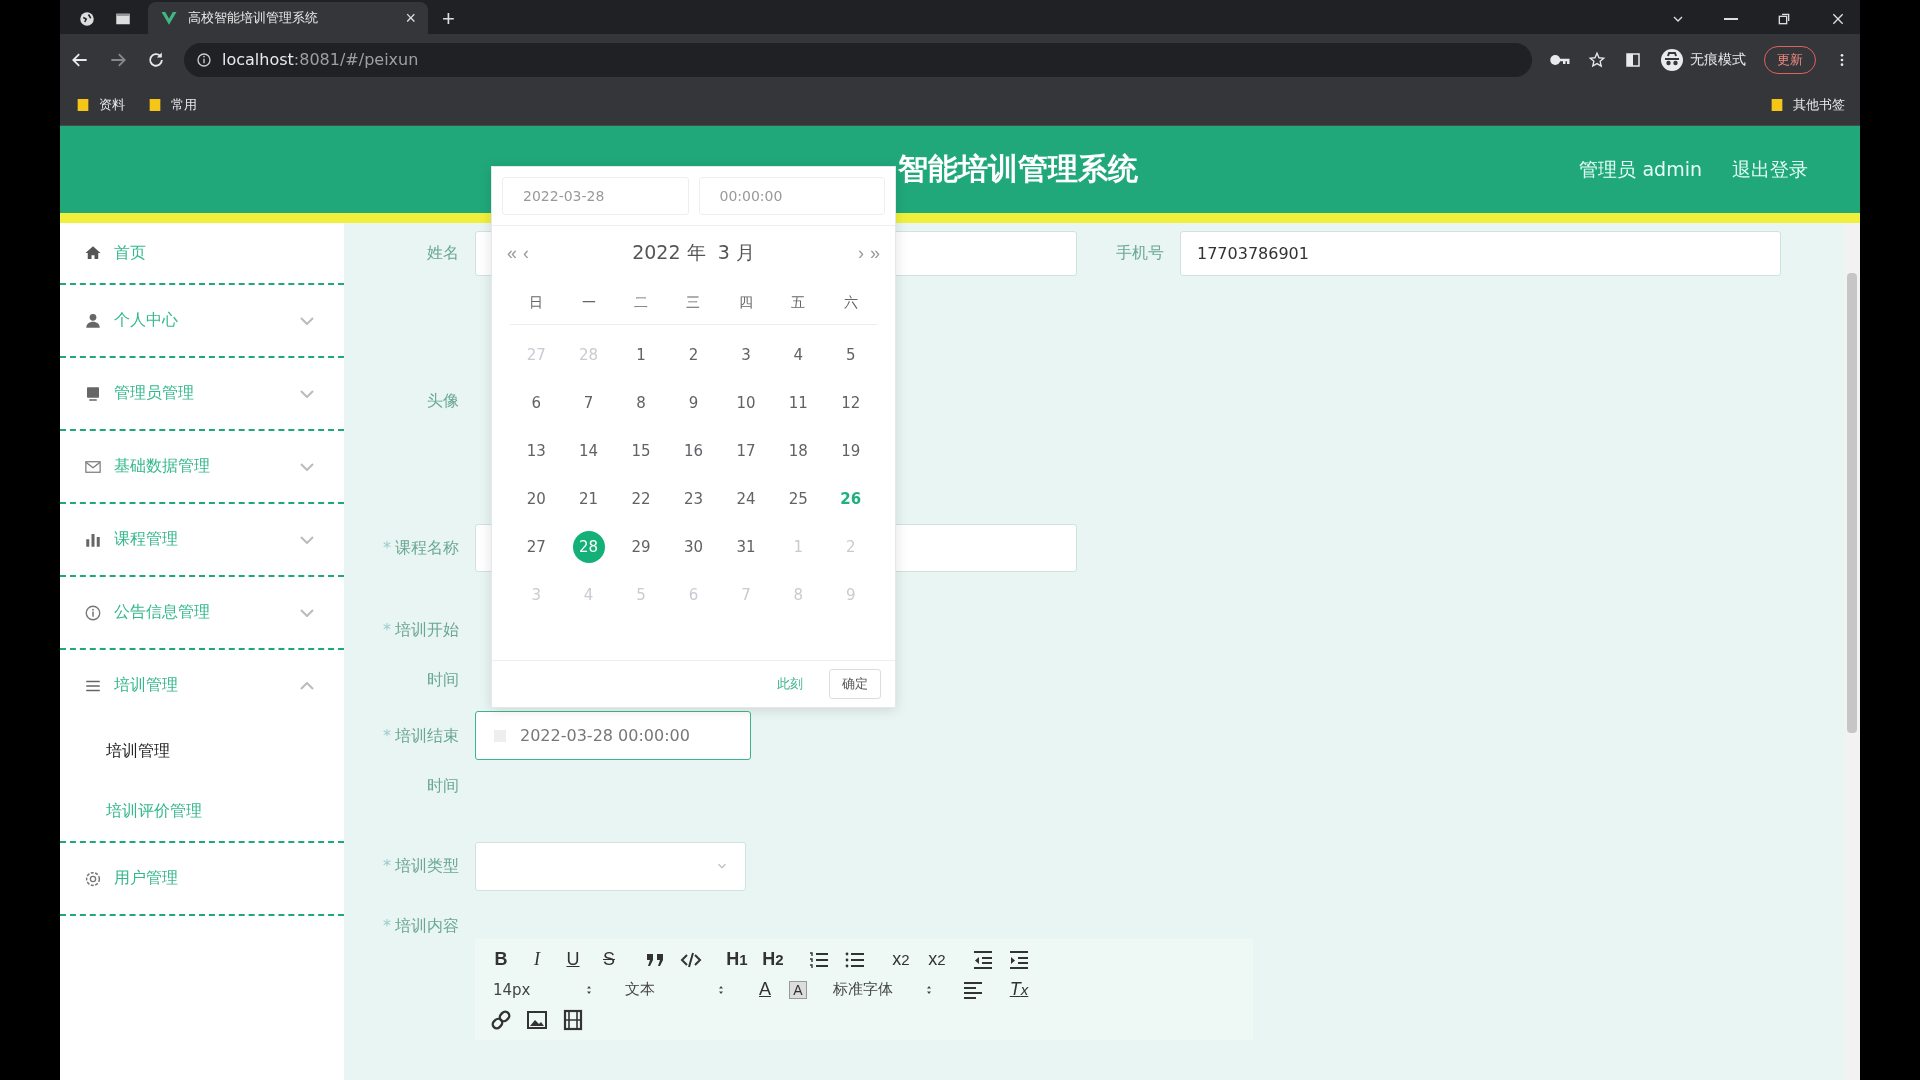 This screenshot has width=1920, height=1080. I want to click on field-label: 姓名, so click(443, 253).